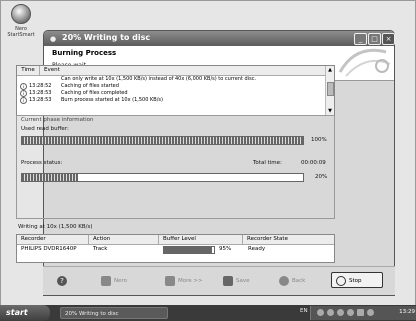 This screenshot has width=416, height=321. Describe the element at coordinates (45, 129) in the screenshot. I see `buffer-label: Used read buffer:` at that location.